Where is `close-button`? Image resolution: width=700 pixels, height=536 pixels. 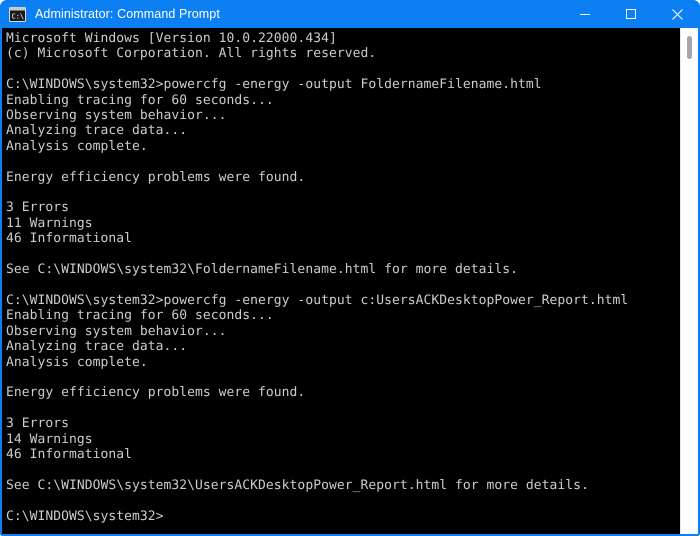
close-button is located at coordinates (677, 14).